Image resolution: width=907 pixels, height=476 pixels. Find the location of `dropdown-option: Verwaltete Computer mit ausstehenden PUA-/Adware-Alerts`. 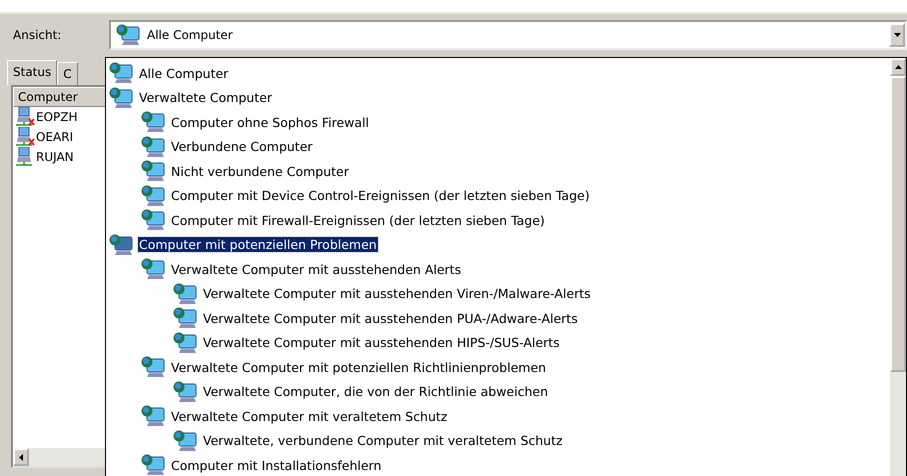

dropdown-option: Verwaltete Computer mit ausstehenden PUA-/Adware-Alerts is located at coordinates (390, 318).